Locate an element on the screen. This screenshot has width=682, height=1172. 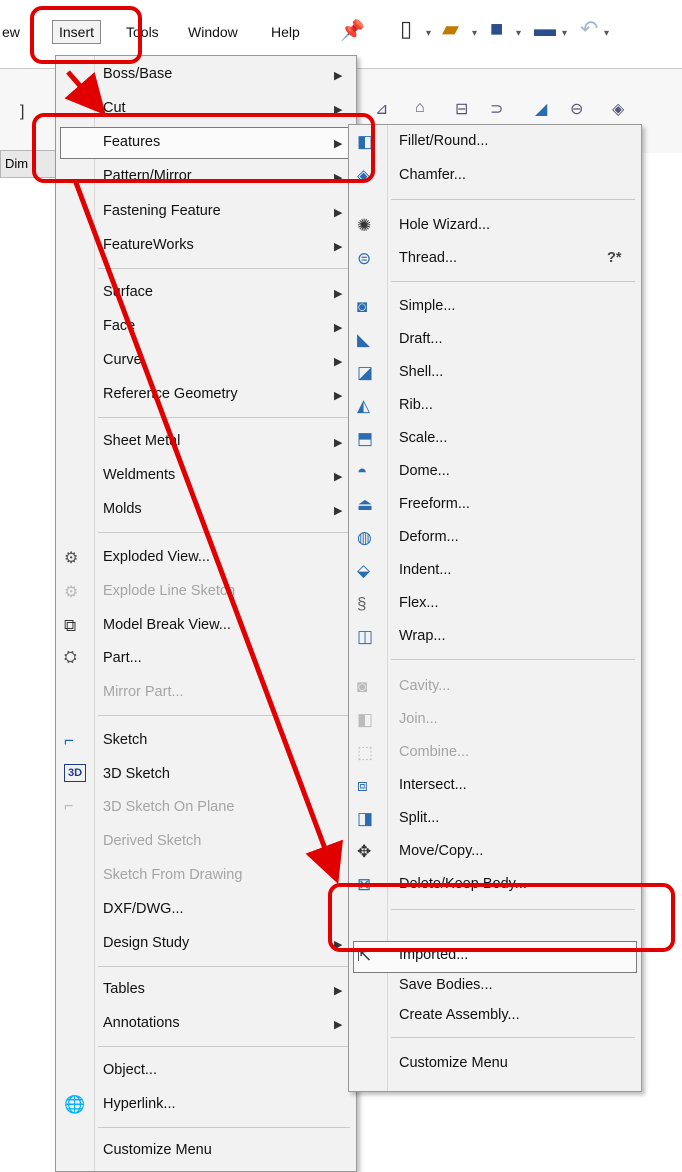
3d-sketch-on-plane-icon: ⌐ is located at coordinates (69, 806).